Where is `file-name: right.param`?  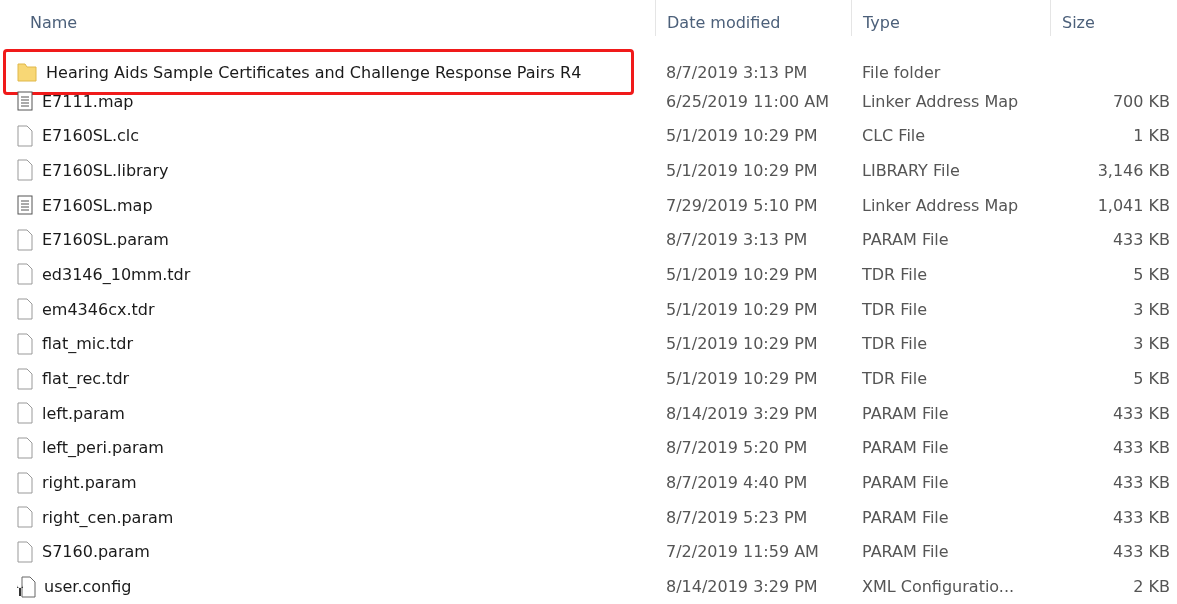 file-name: right.param is located at coordinates (89, 483).